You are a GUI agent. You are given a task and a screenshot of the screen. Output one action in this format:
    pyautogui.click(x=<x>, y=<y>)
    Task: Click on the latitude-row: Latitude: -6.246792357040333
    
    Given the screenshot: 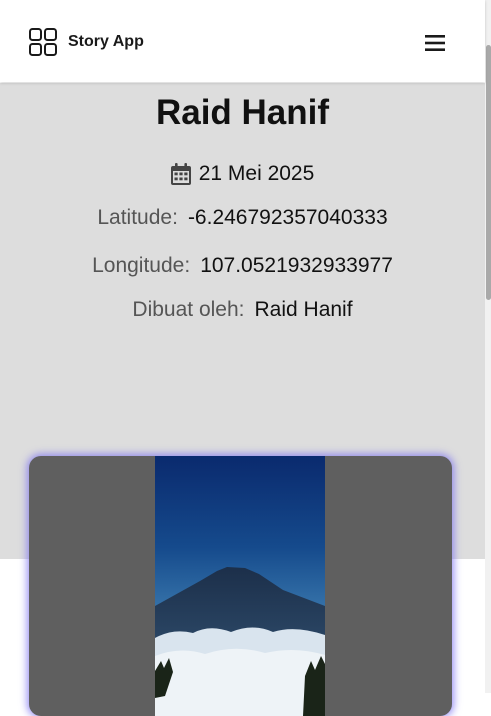 What is the action you would take?
    pyautogui.click(x=242, y=218)
    